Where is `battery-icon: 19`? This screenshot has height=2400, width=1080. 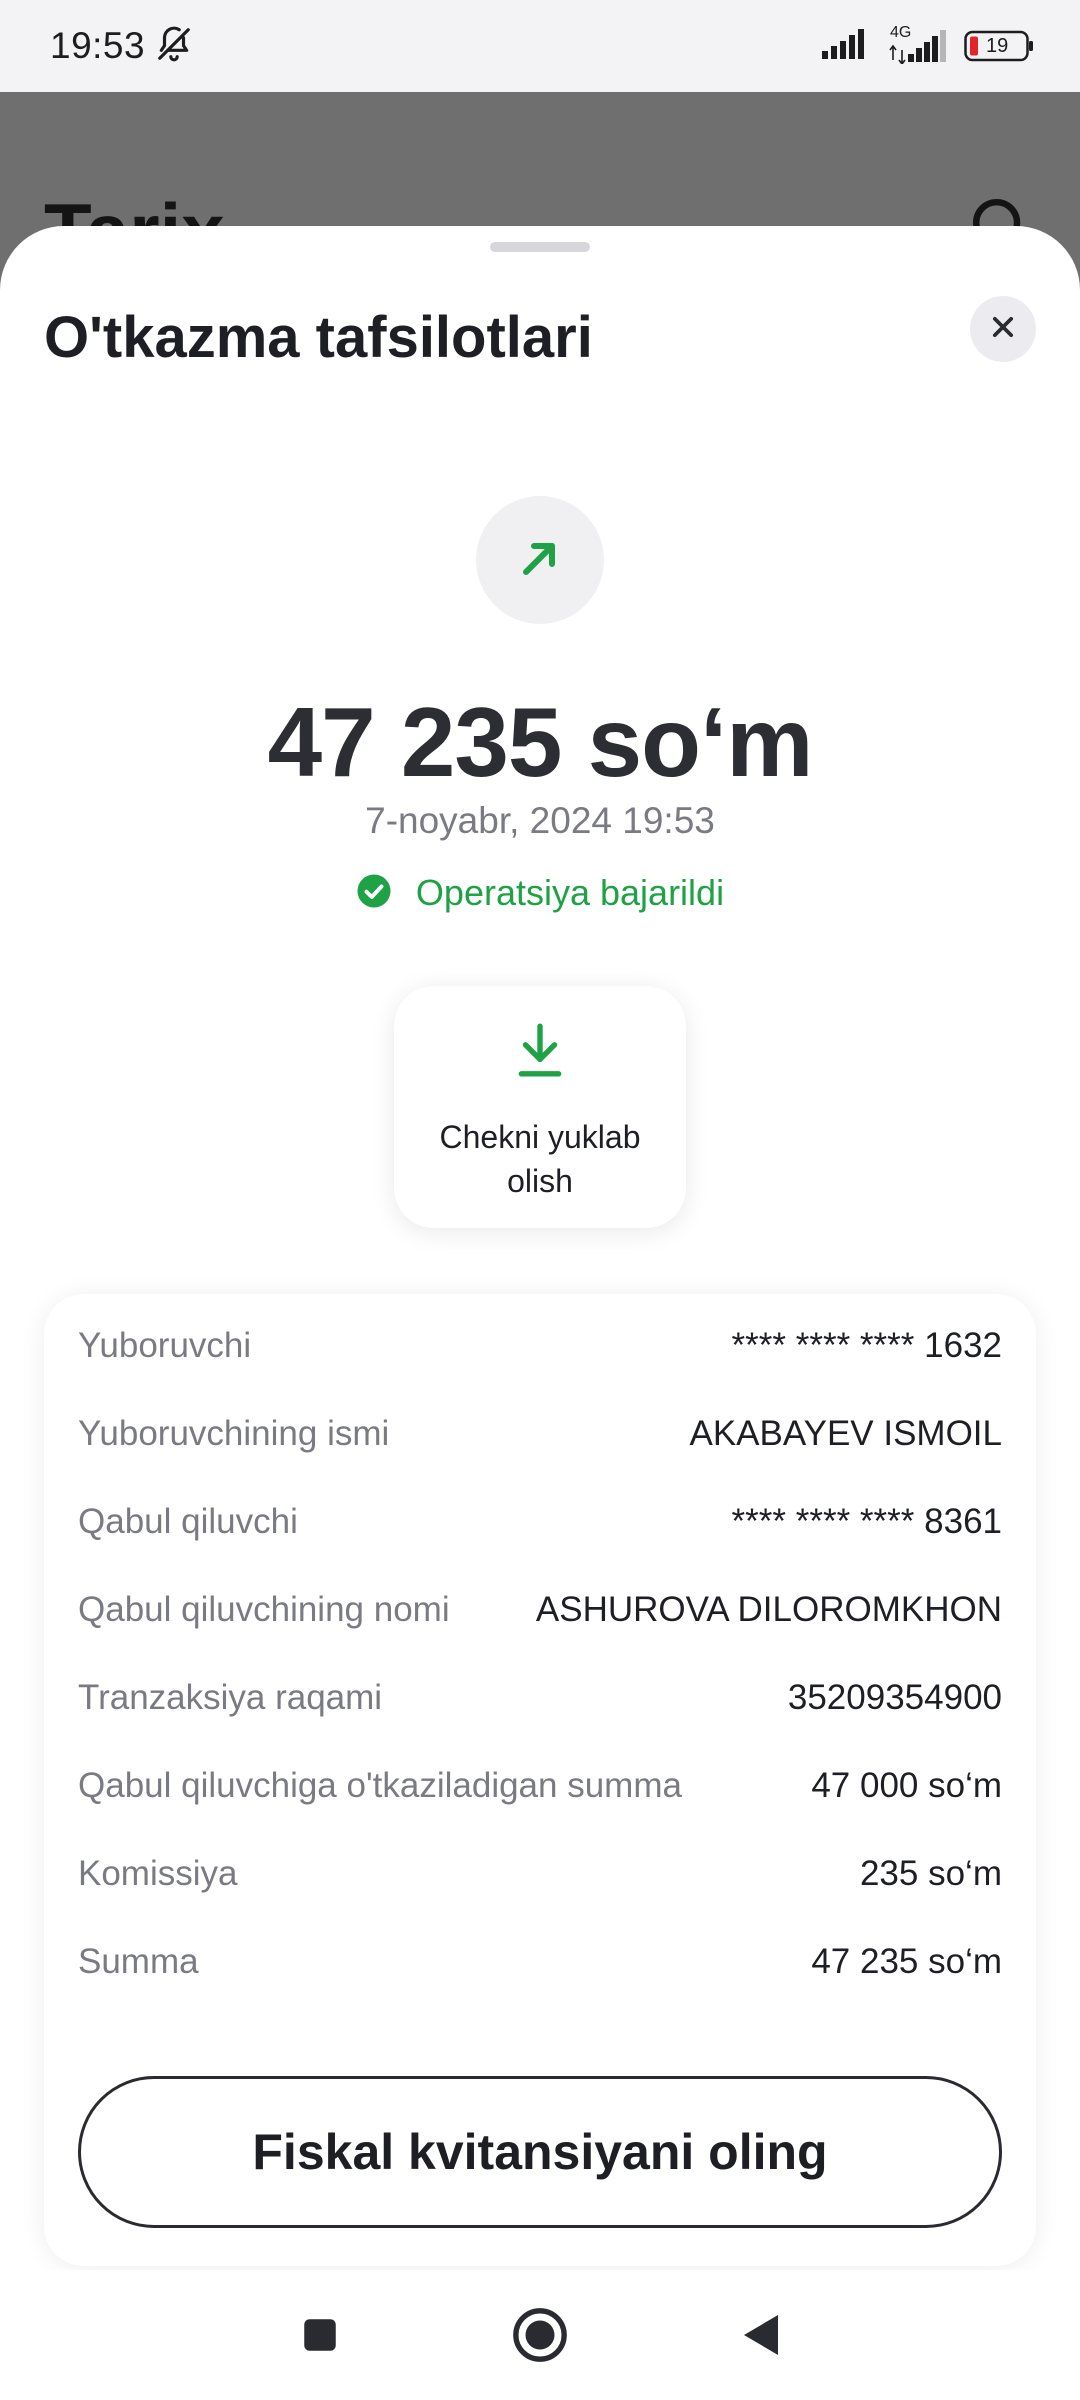 battery-icon: 19 is located at coordinates (999, 46).